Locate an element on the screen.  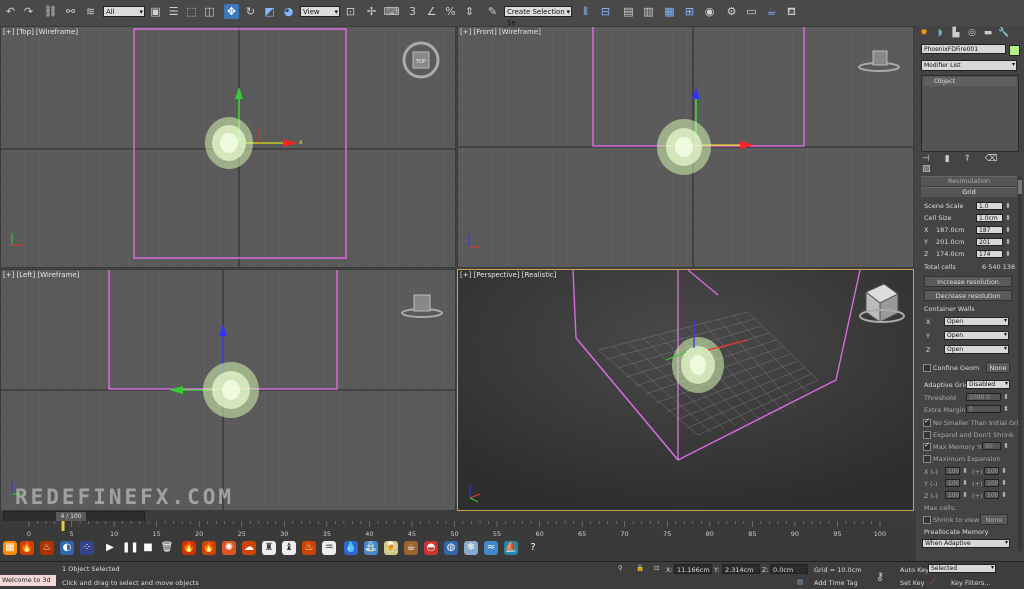
undo-icon: ↶ is located at coordinates (10, 11).